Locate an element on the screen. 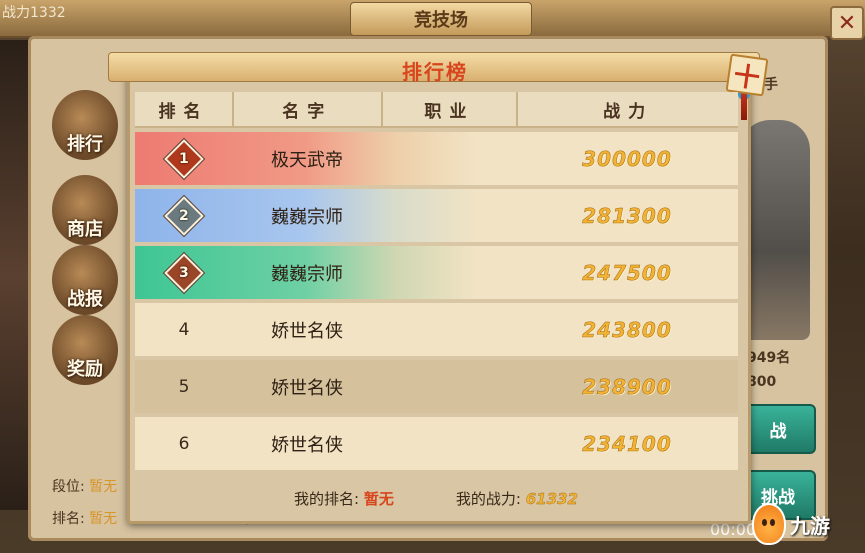 This screenshot has height=553, width=865. table-header: 排名 名字 职业 战力 is located at coordinates (436, 110).